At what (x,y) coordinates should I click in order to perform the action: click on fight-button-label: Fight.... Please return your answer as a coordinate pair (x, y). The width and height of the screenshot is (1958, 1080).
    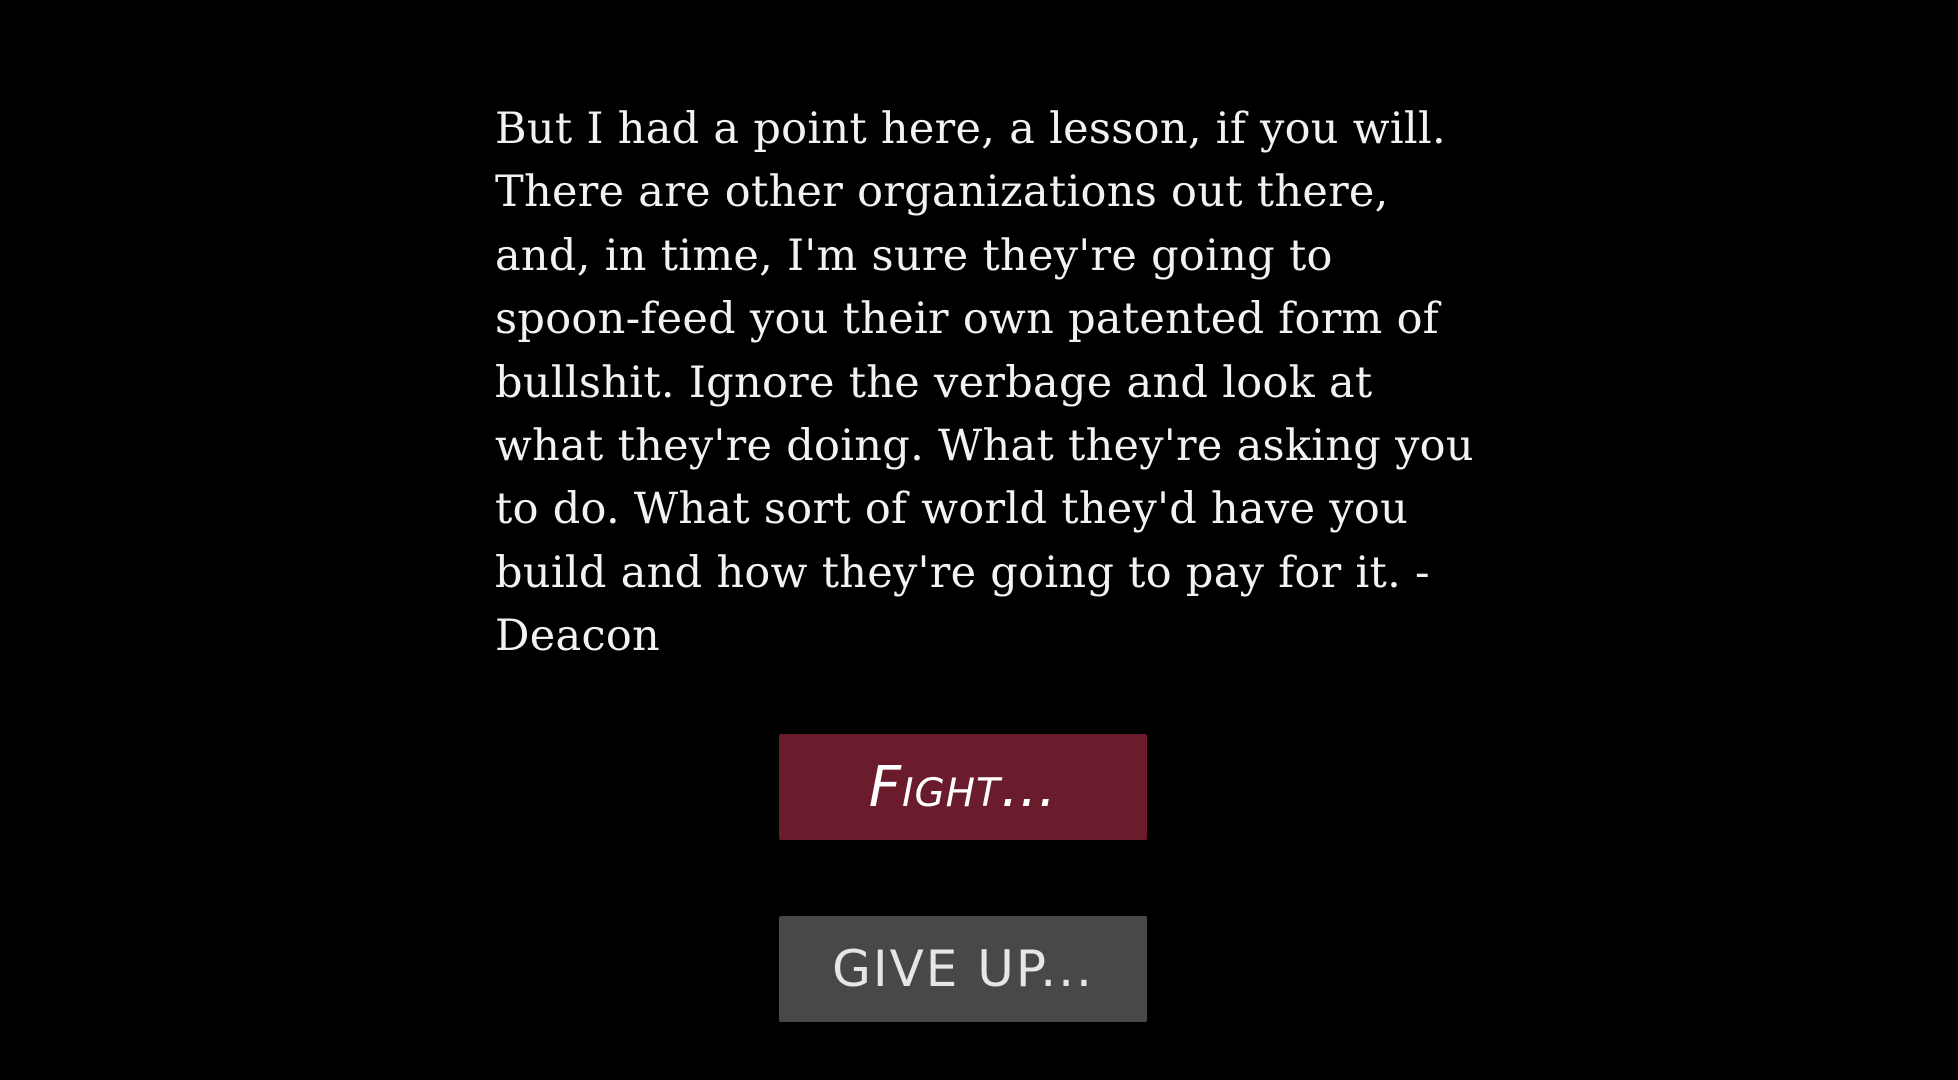
    Looking at the image, I should click on (963, 787).